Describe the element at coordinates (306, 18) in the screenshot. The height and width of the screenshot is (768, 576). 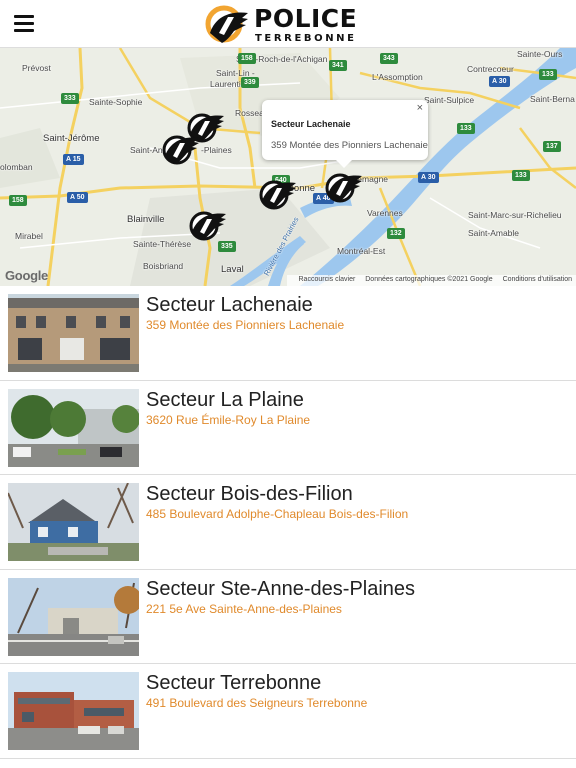
I see `logo-wordmark: POLICE` at that location.